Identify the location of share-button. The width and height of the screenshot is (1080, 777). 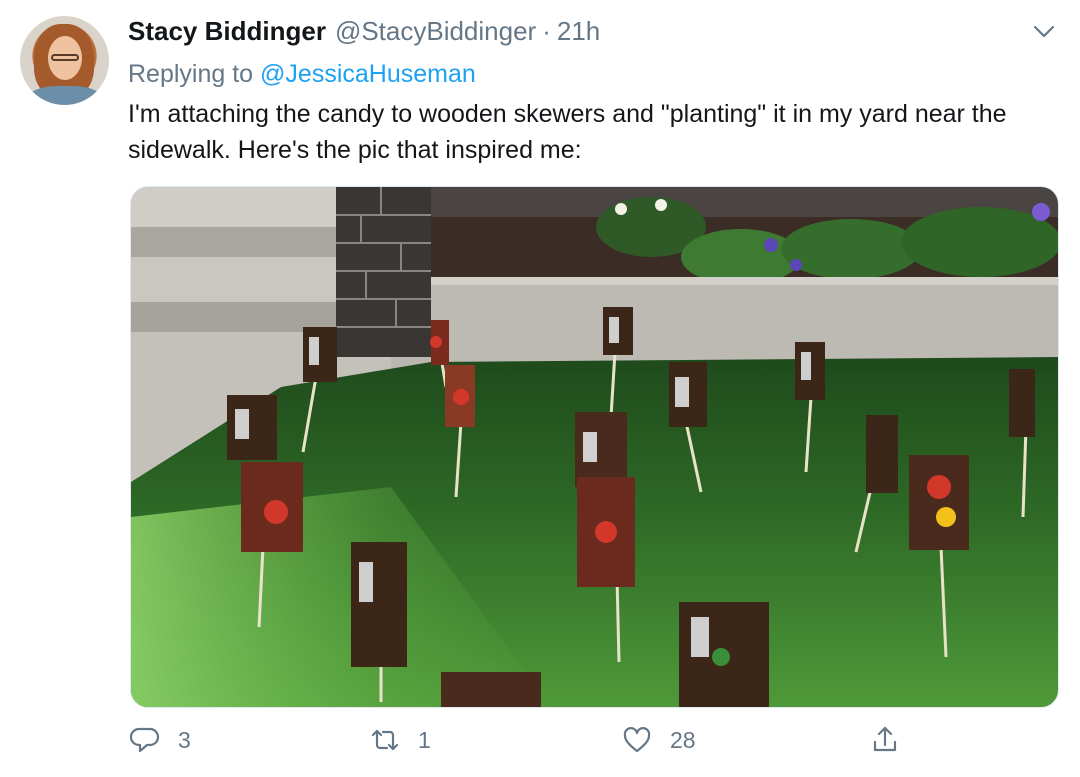
(885, 740).